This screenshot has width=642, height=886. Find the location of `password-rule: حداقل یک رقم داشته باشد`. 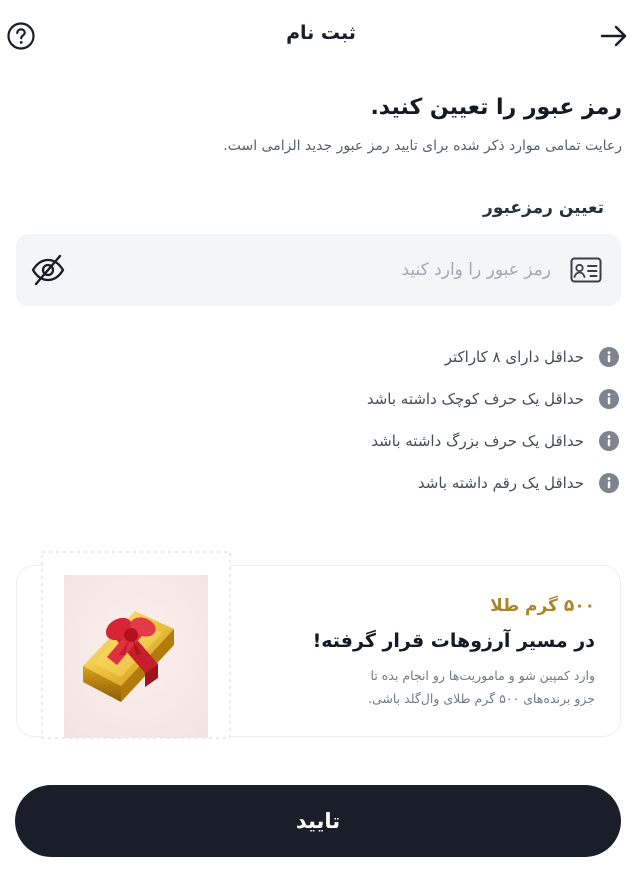

password-rule: حداقل یک رقم داشته باشد is located at coordinates (420, 483).